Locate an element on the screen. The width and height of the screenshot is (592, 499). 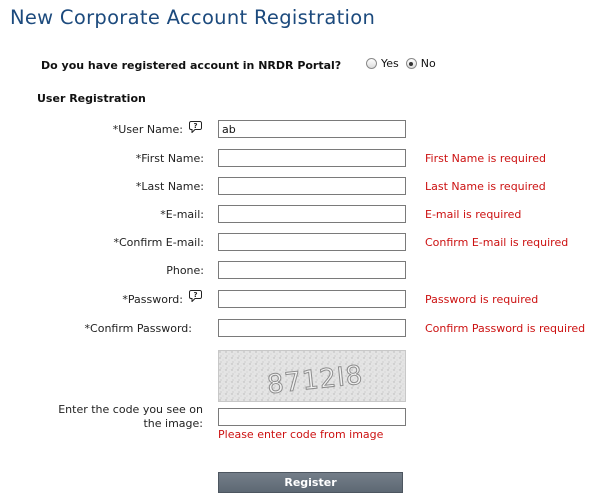
section-title: User Registration is located at coordinates (91, 98).